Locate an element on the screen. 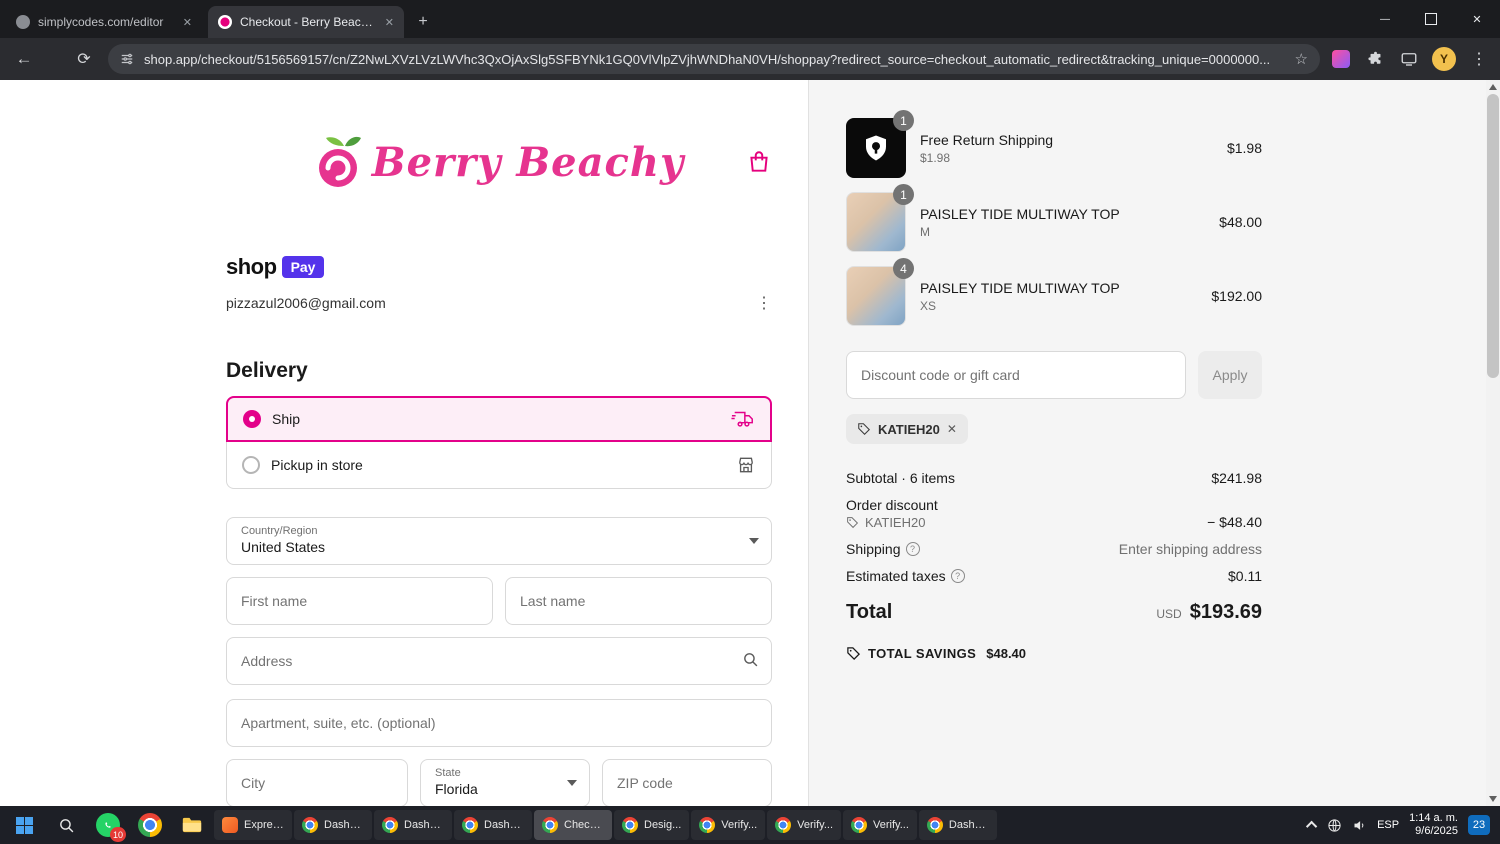  chevron-down-icon is located at coordinates (572, 783).